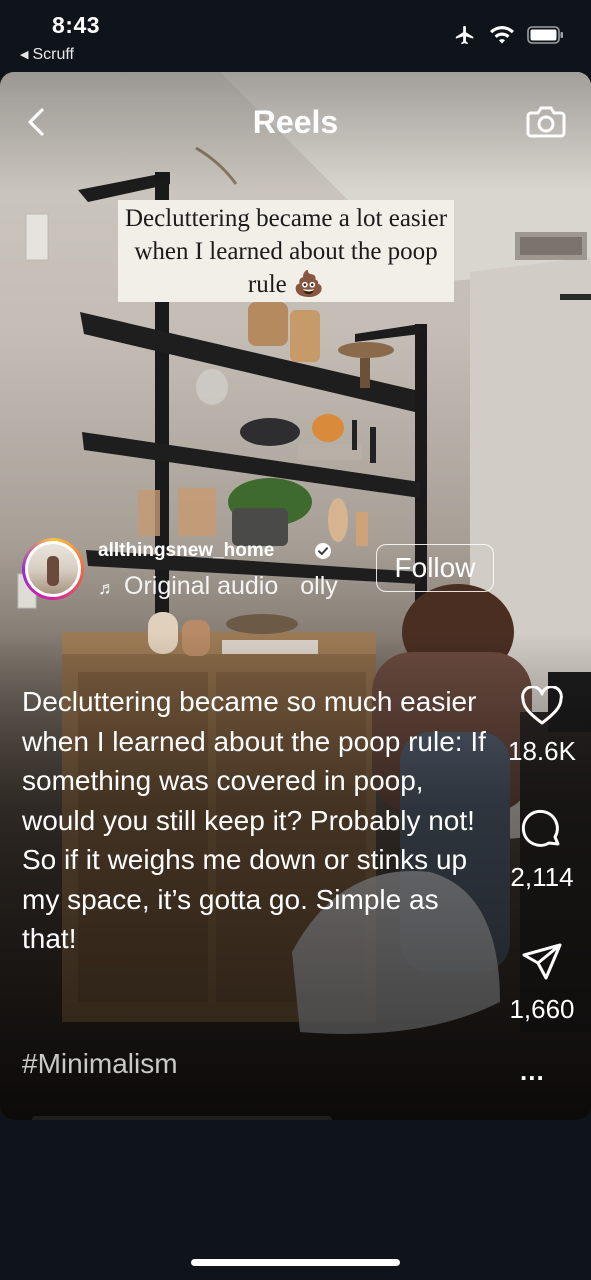  I want to click on share-count: 1,660, so click(542, 1009).